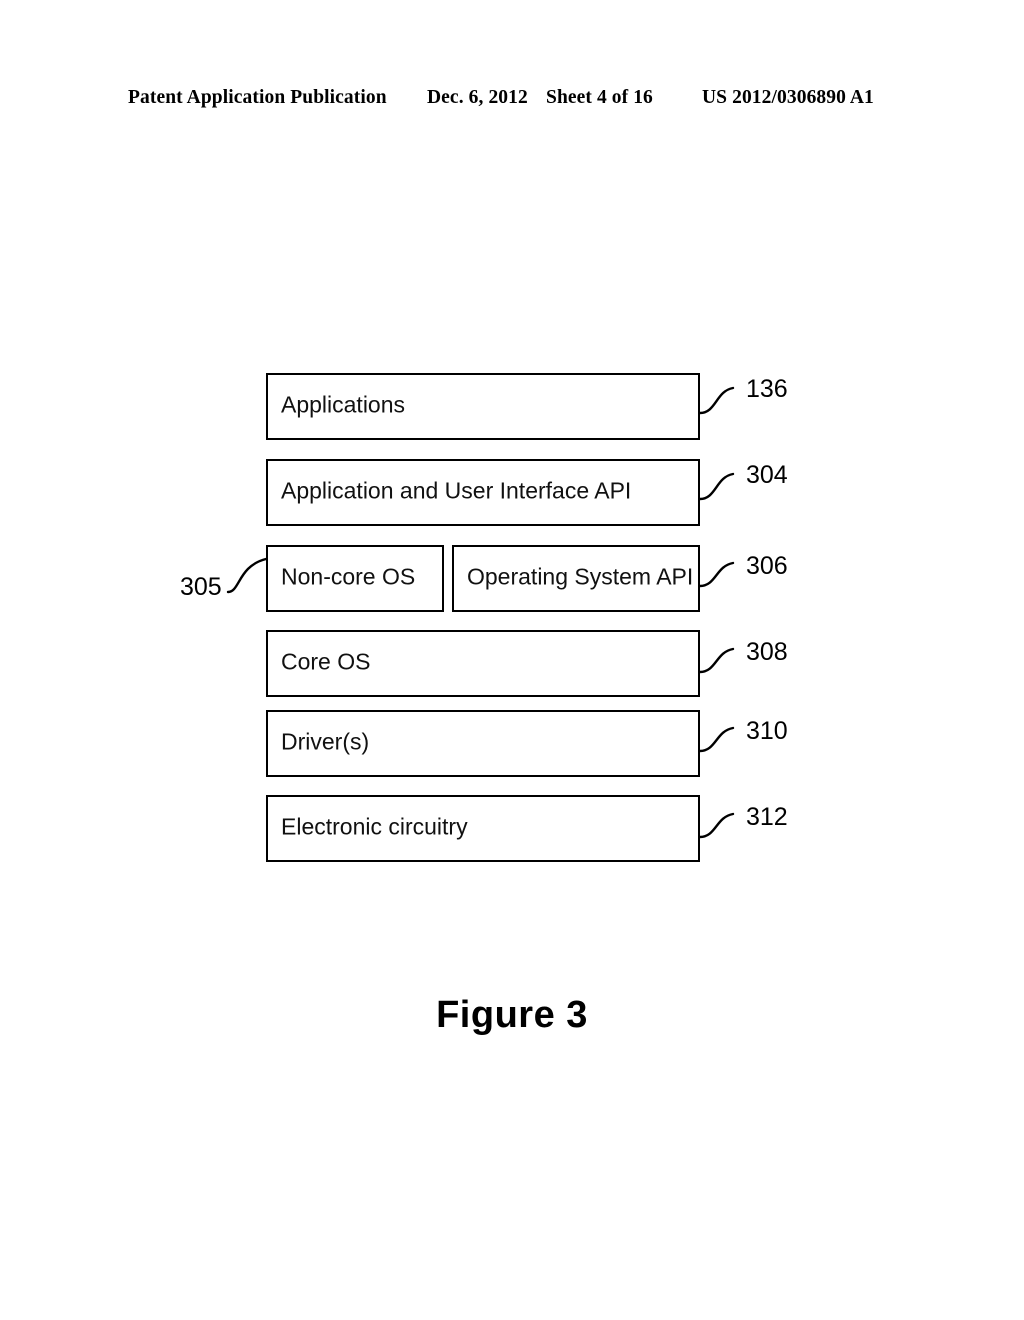  What do you see at coordinates (348, 575) in the screenshot?
I see `layer-label-non-core-os: Non-core OS` at bounding box center [348, 575].